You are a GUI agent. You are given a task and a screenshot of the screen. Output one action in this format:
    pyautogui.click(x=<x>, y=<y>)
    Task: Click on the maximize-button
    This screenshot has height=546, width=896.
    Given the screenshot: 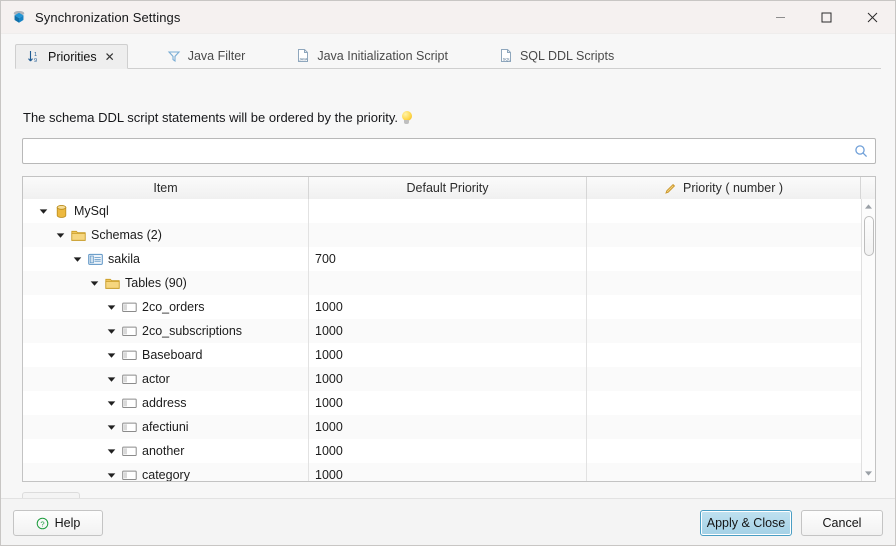 What is the action you would take?
    pyautogui.click(x=826, y=17)
    